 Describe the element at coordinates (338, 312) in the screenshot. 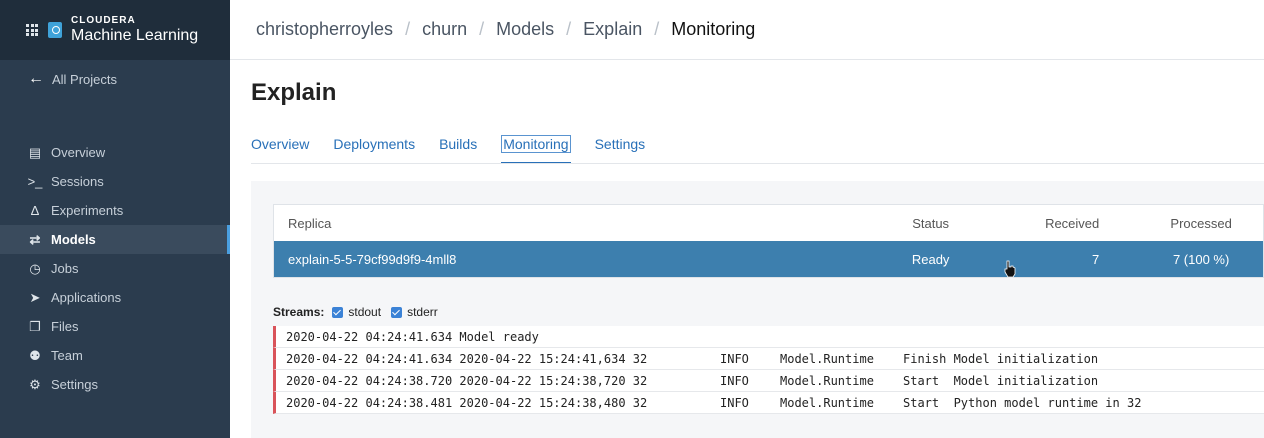

I see `stdout-checkbox` at that location.